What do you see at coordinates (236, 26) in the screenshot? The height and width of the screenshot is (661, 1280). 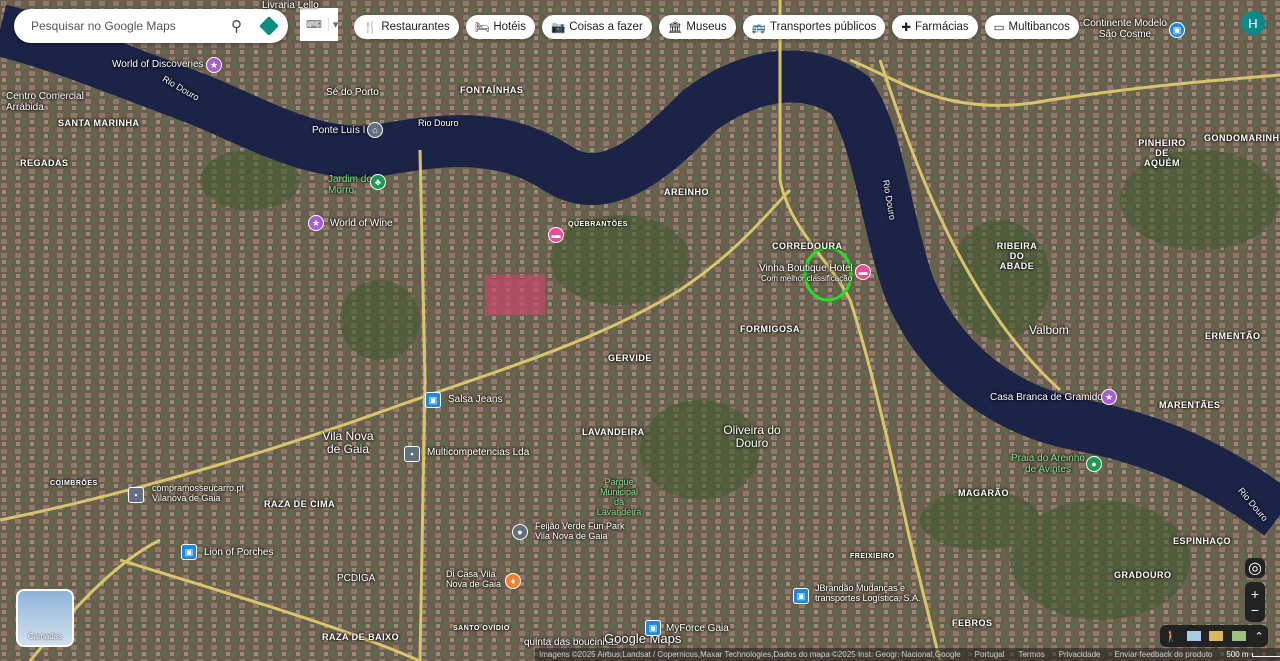 I see `search-icon: ⚲` at bounding box center [236, 26].